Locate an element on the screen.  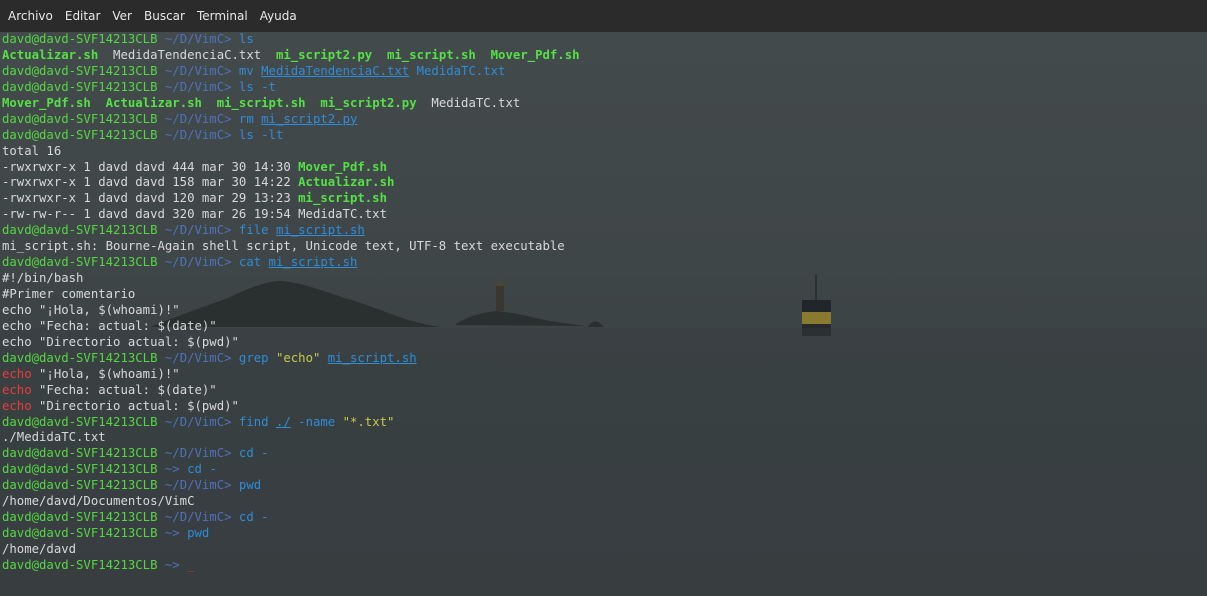
terminal-text-span: -rwxrwxr-x 1 davd davd 444 mar 30 14:30 is located at coordinates (150, 166).